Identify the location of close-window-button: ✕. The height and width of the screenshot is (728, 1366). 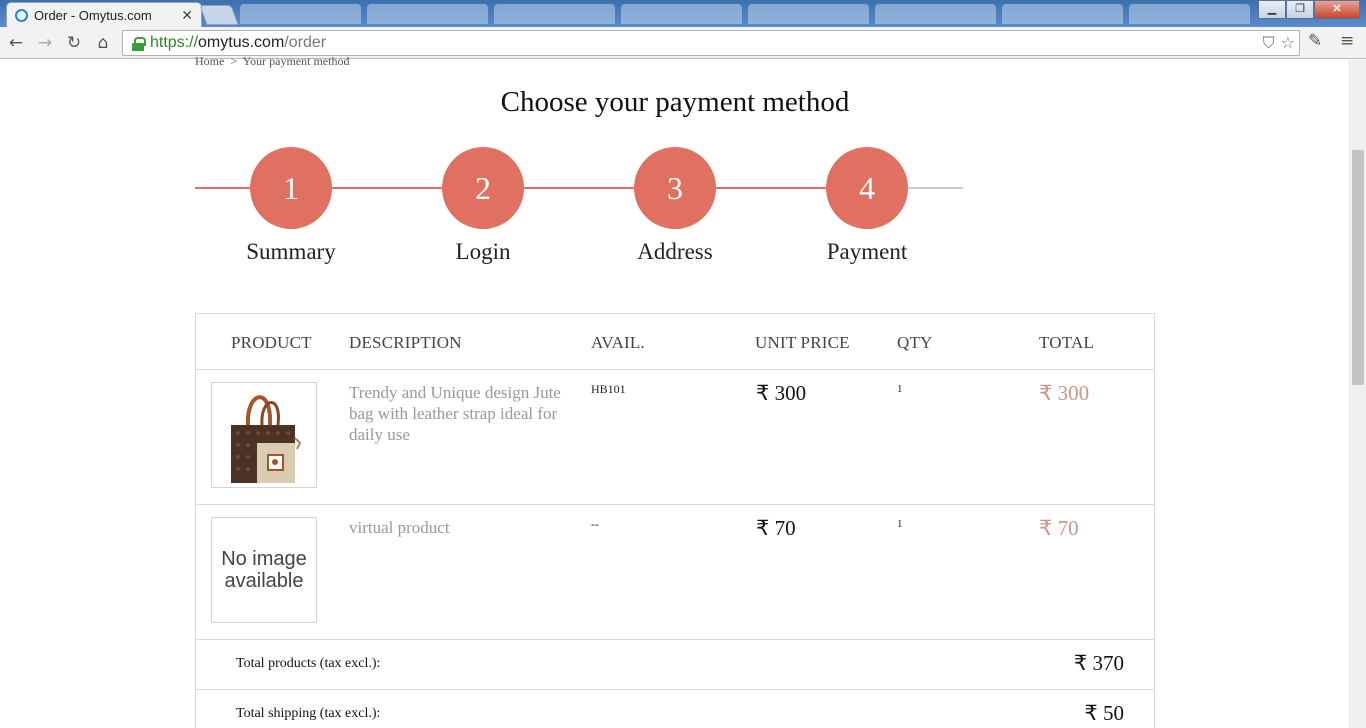
(1337, 9).